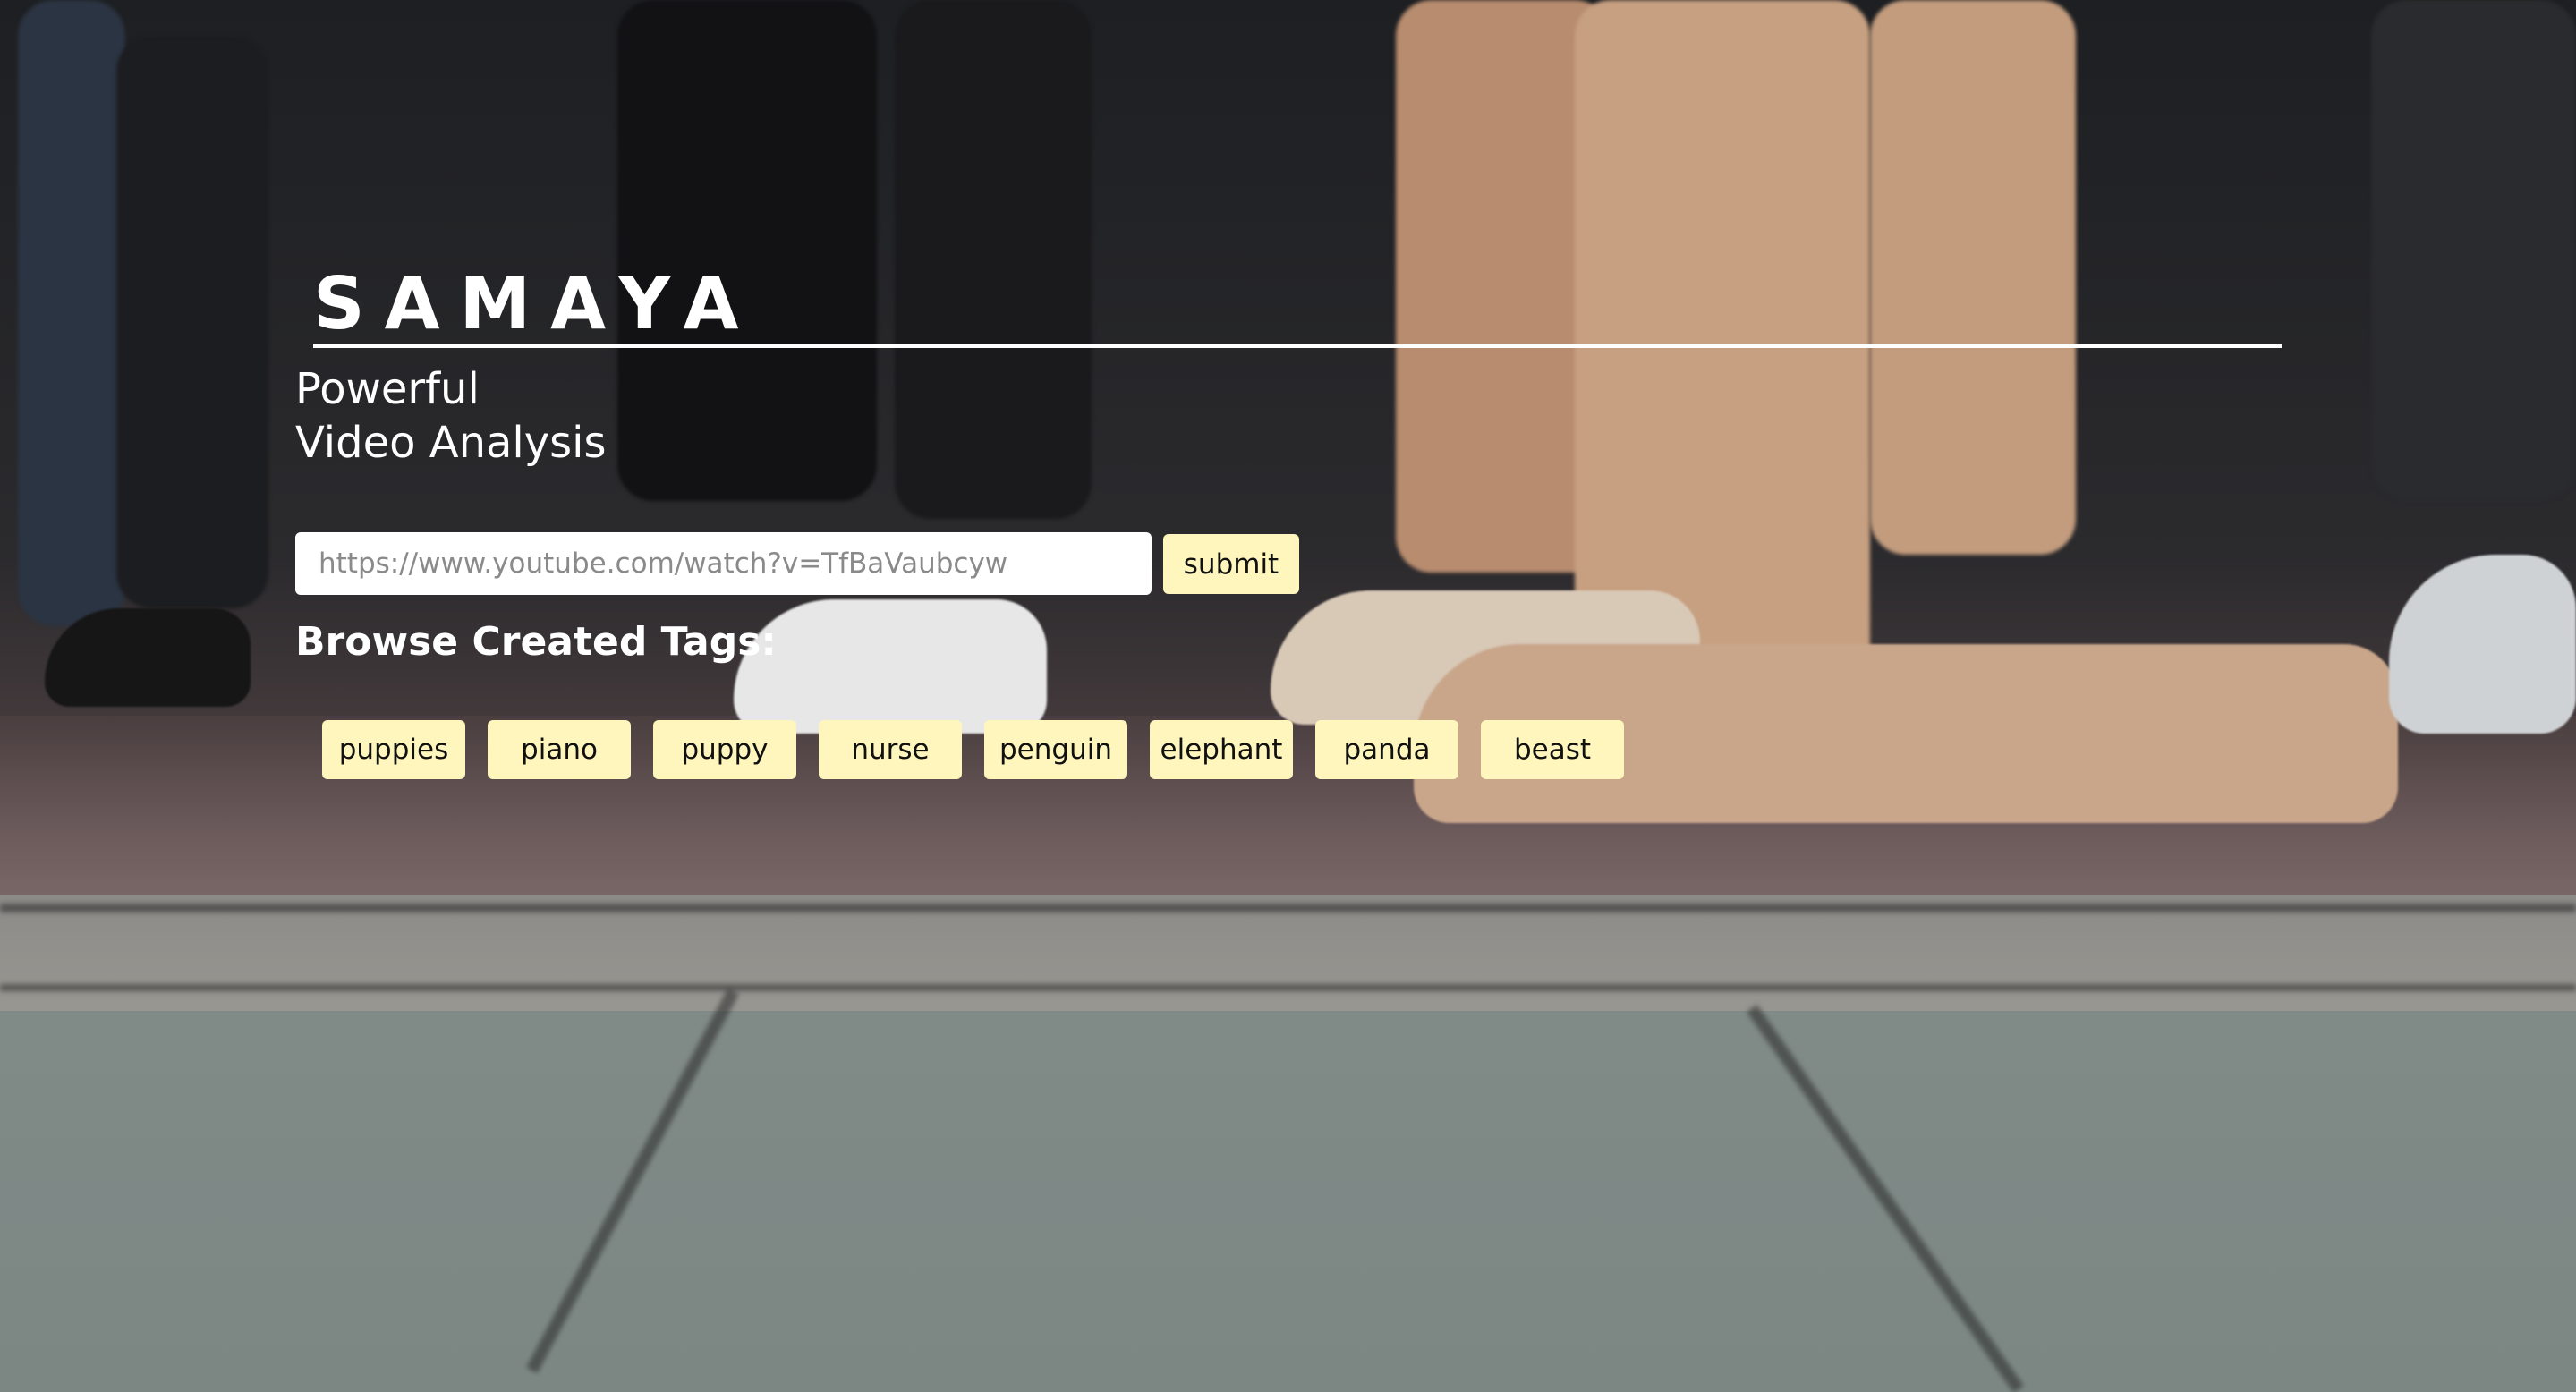 The width and height of the screenshot is (2576, 1392). I want to click on tag-button: puppy, so click(724, 749).